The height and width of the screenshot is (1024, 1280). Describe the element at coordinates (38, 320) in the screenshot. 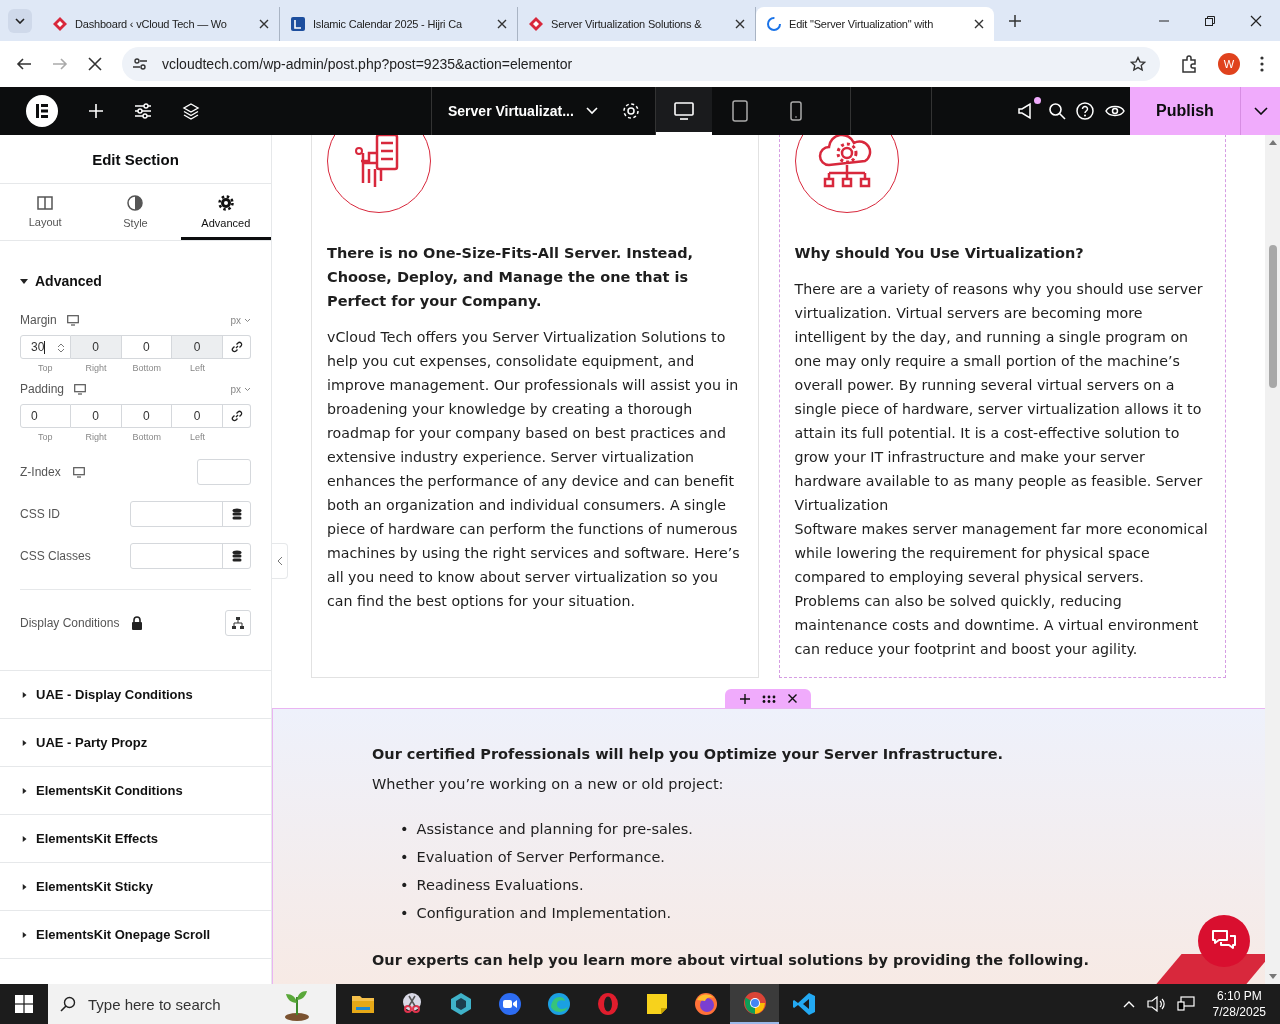

I see `control-label: Margin` at that location.